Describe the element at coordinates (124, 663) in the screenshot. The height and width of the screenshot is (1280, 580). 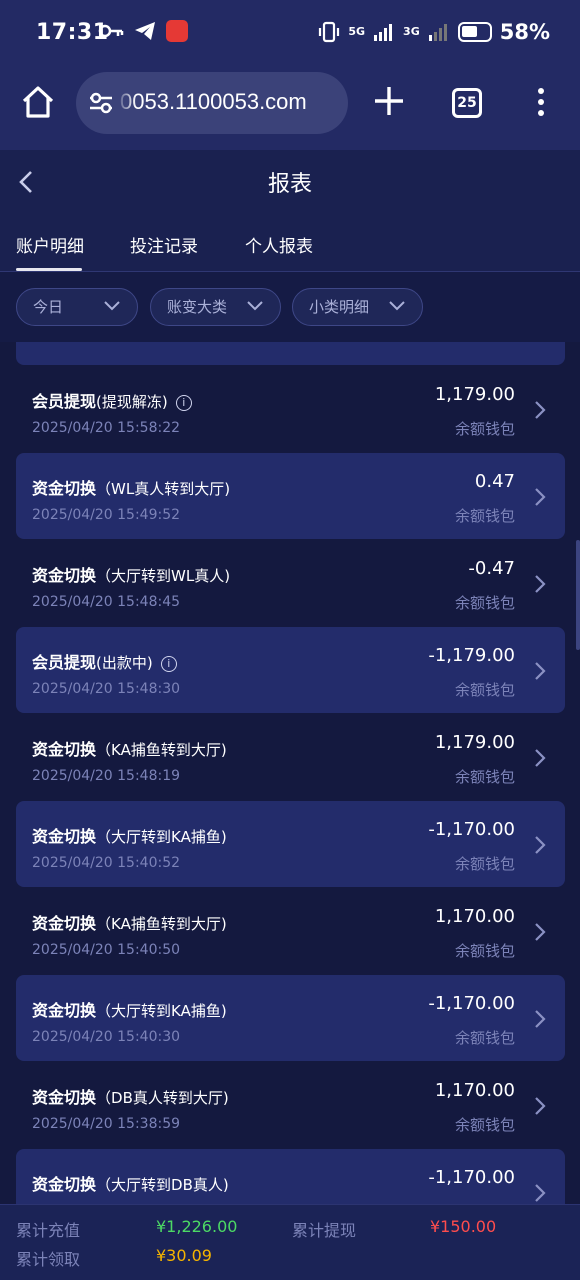
I see `item-subtype: (出款中)` at that location.